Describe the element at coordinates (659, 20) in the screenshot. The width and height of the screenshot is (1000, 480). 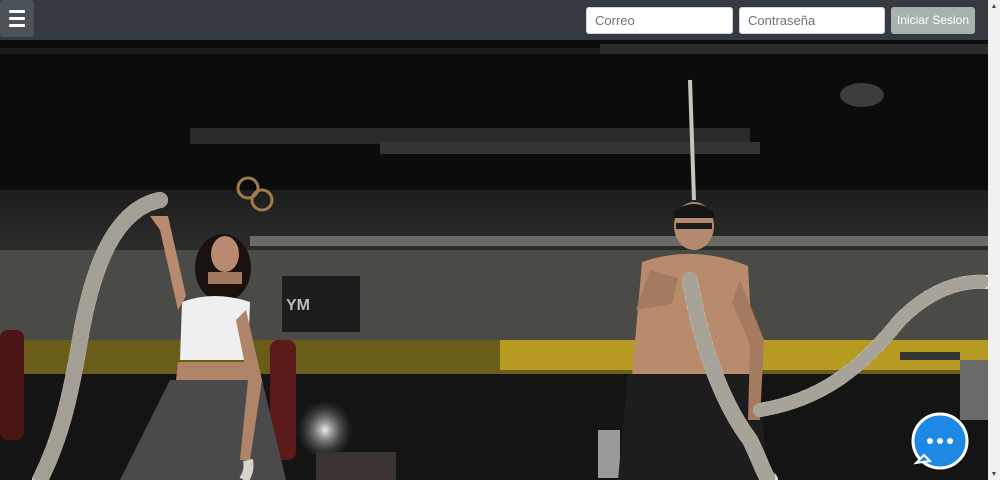
I see `email-input` at that location.